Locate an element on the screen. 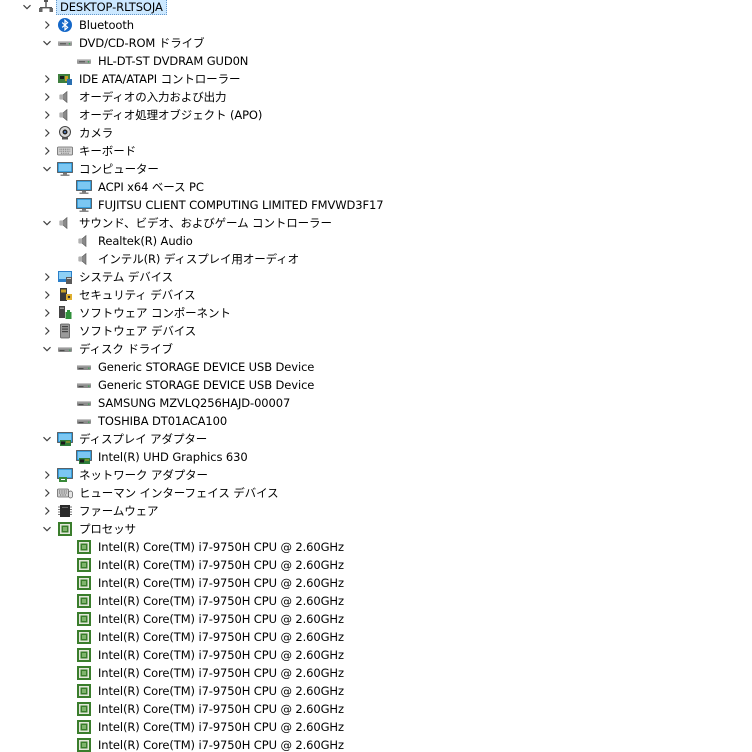 This screenshot has height=752, width=752. root-label: DESKTOP-RLTSOJA is located at coordinates (111, 7).